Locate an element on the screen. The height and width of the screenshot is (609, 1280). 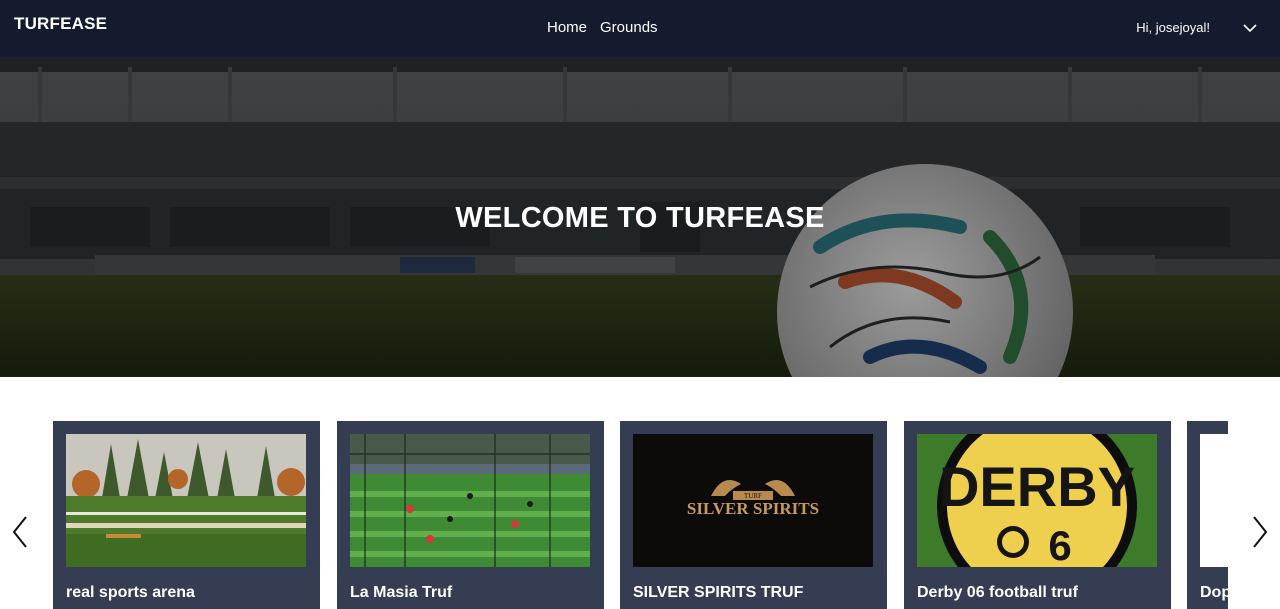
ground-card: La Masia Truf is located at coordinates (470, 515).